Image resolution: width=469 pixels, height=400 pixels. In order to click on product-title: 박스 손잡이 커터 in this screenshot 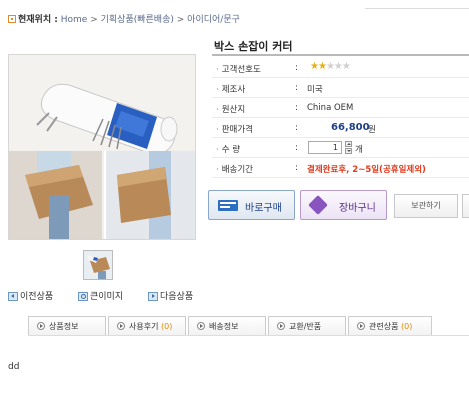, I will do `click(253, 46)`.